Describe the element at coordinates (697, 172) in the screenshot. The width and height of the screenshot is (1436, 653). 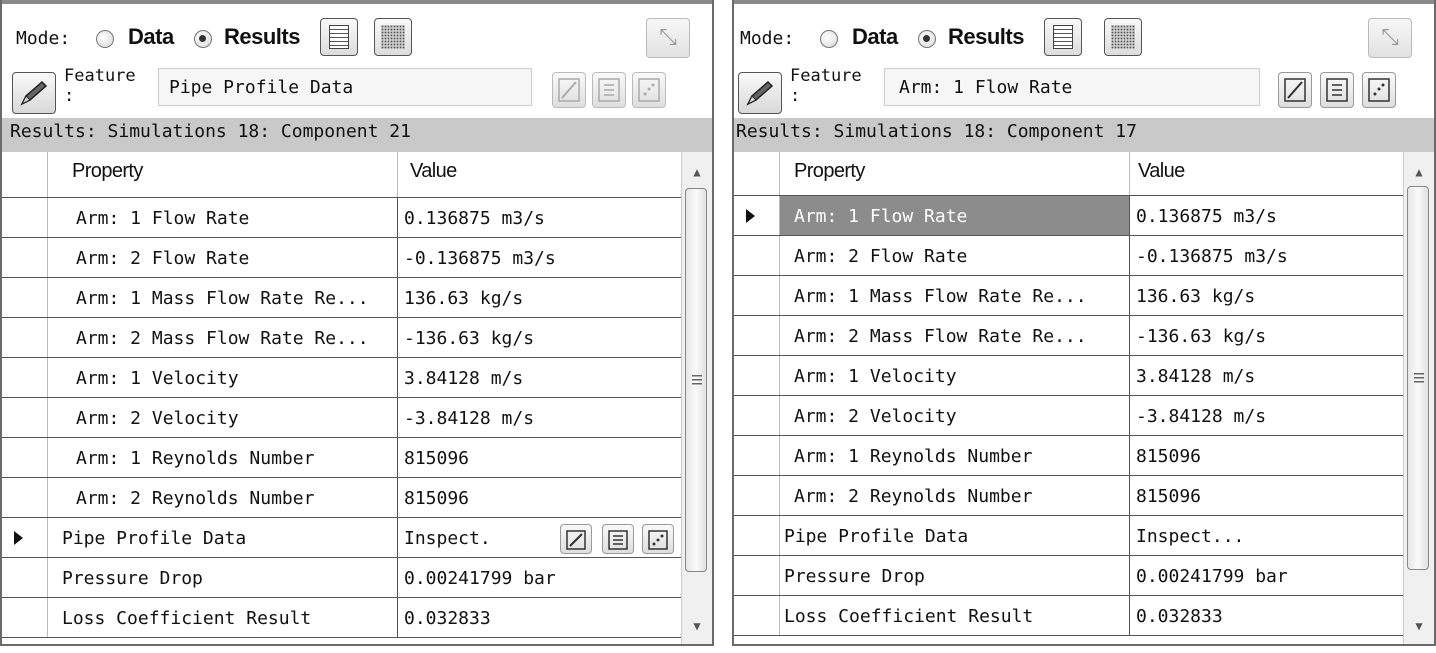
I see `scroll-up-icon: ▲` at that location.